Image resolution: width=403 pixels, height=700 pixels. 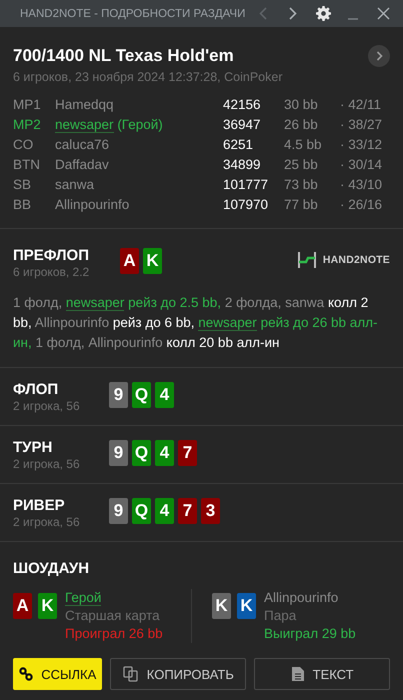 I want to click on chevron-icon, so click(x=379, y=56).